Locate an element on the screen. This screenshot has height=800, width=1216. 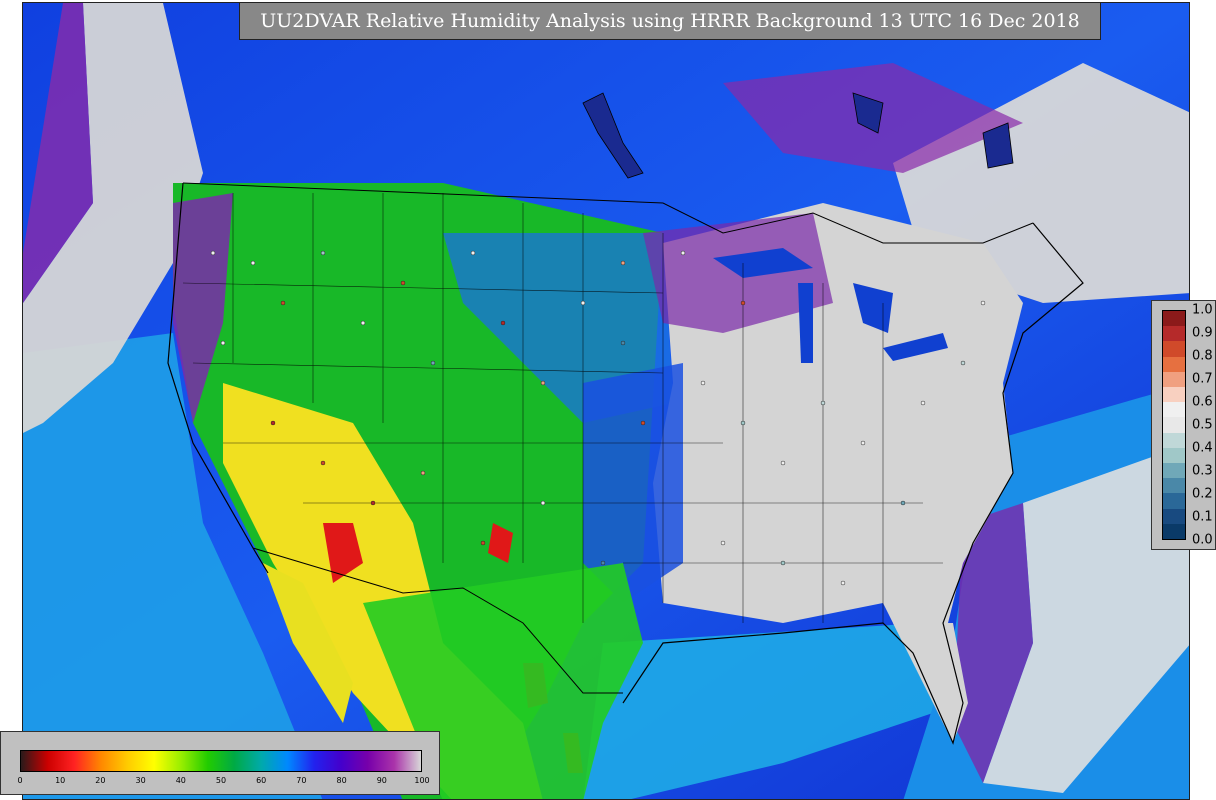
obs-colorbar-tick: 0.8 is located at coordinates (1202, 356).